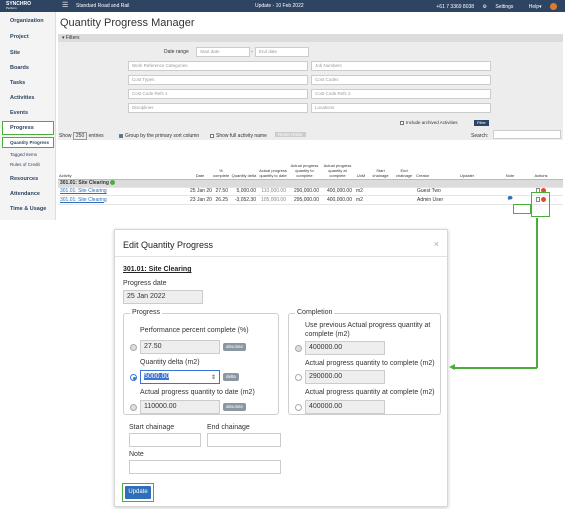 Image resolution: width=565 pixels, height=509 pixels. What do you see at coordinates (27, 21) in the screenshot?
I see `sidebar-item-organization: Organization` at bounding box center [27, 21].